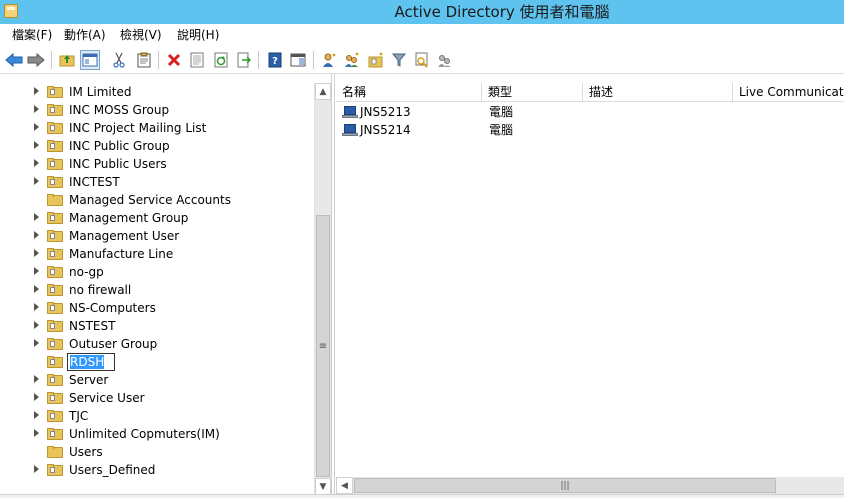 This screenshot has width=844, height=498. I want to click on tree-item-label: Users, so click(86, 452).